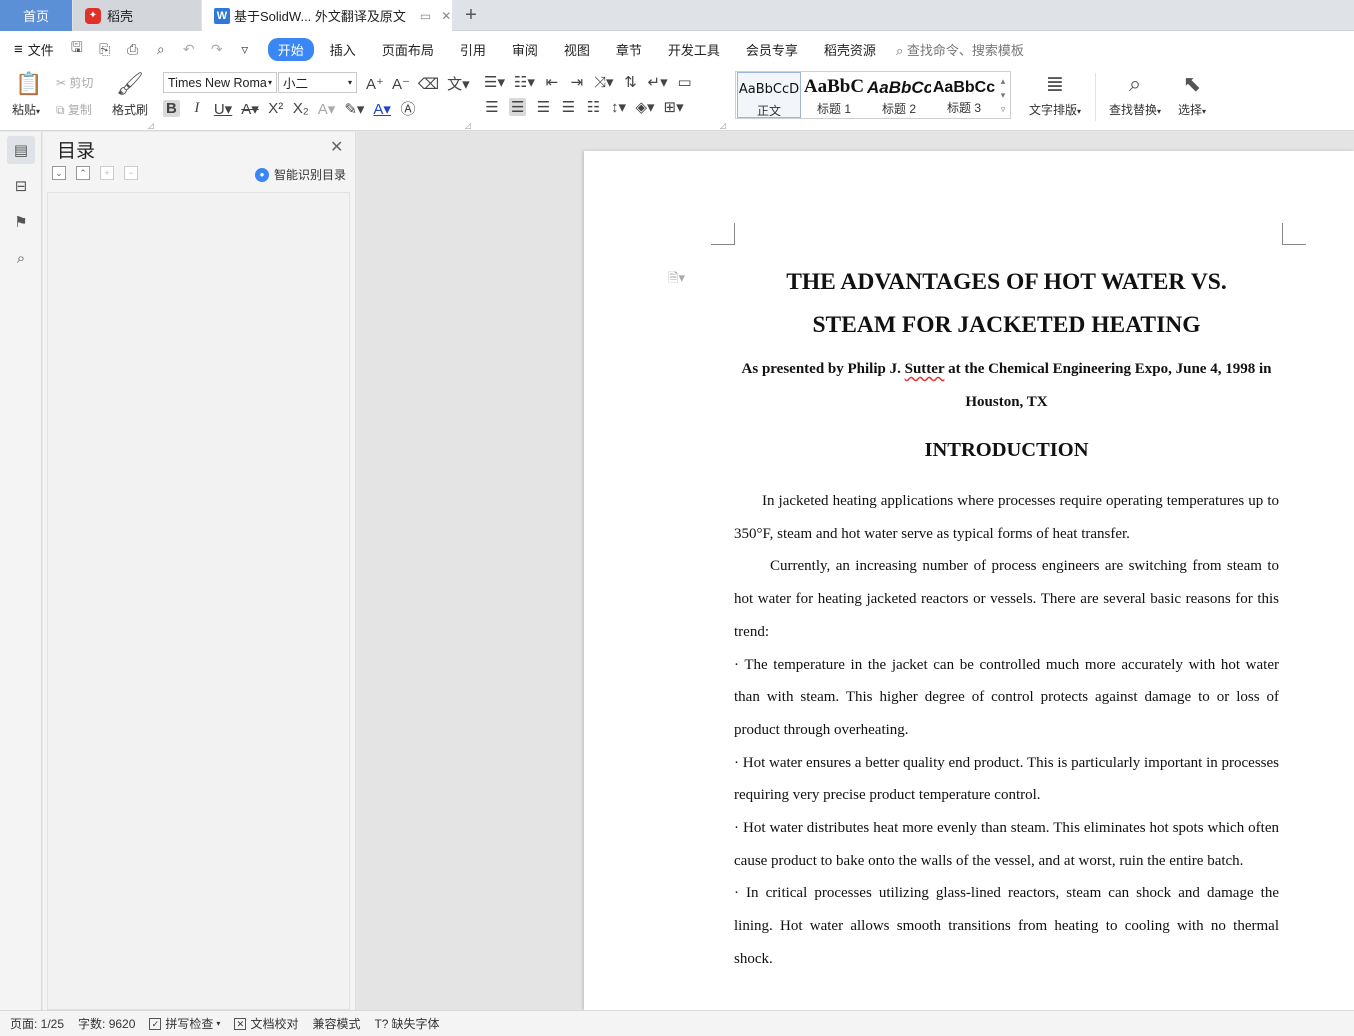 This screenshot has width=1354, height=1036. Describe the element at coordinates (408, 49) in the screenshot. I see `menu-tab-layout: 页面布局` at that location.